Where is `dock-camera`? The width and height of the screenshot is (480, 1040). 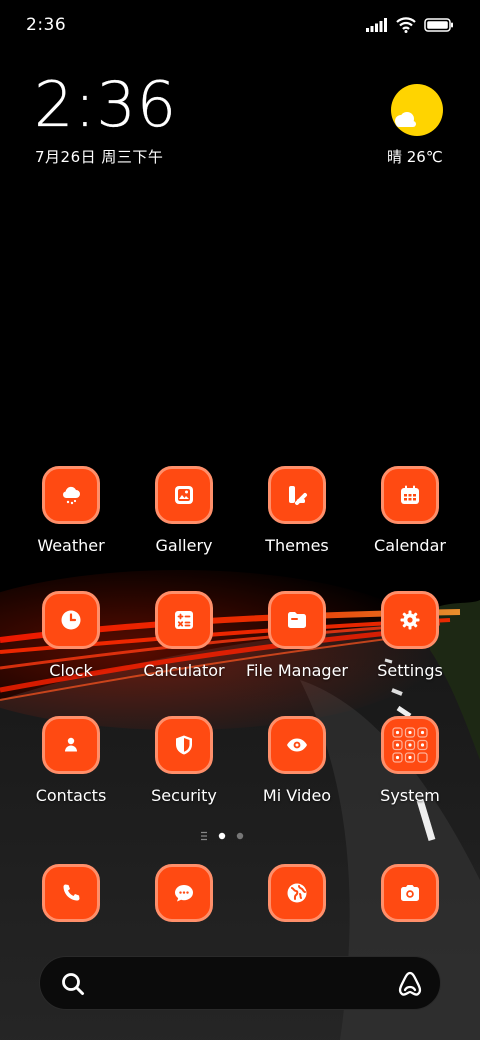 dock-camera is located at coordinates (409, 914).